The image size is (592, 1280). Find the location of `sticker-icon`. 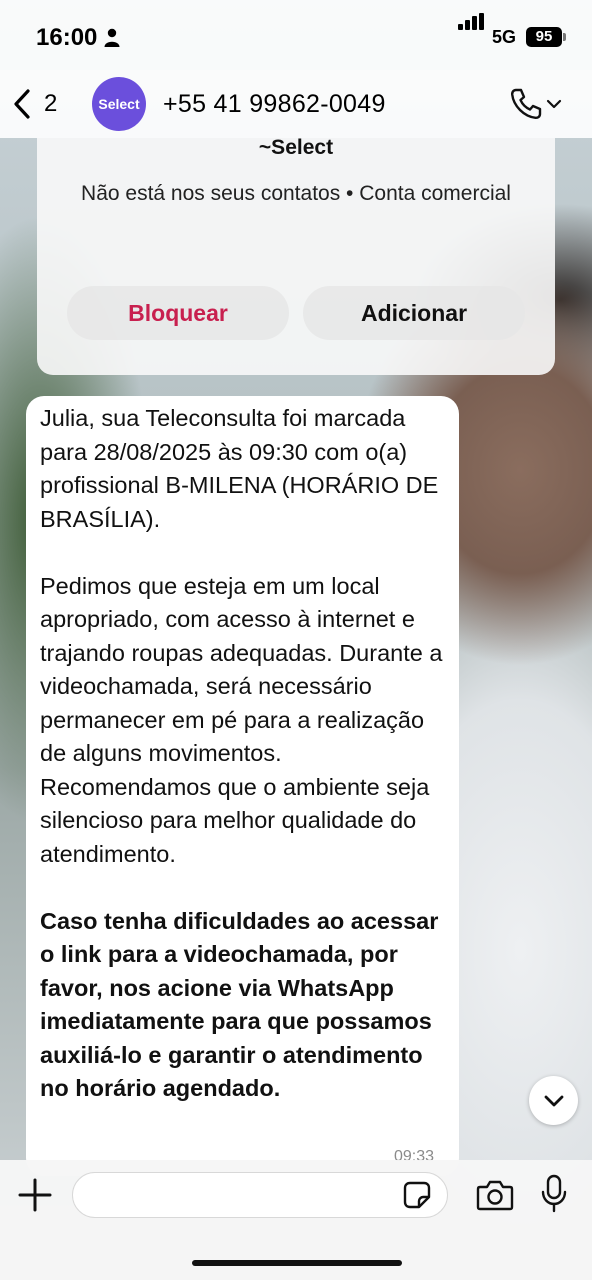

sticker-icon is located at coordinates (417, 1195).